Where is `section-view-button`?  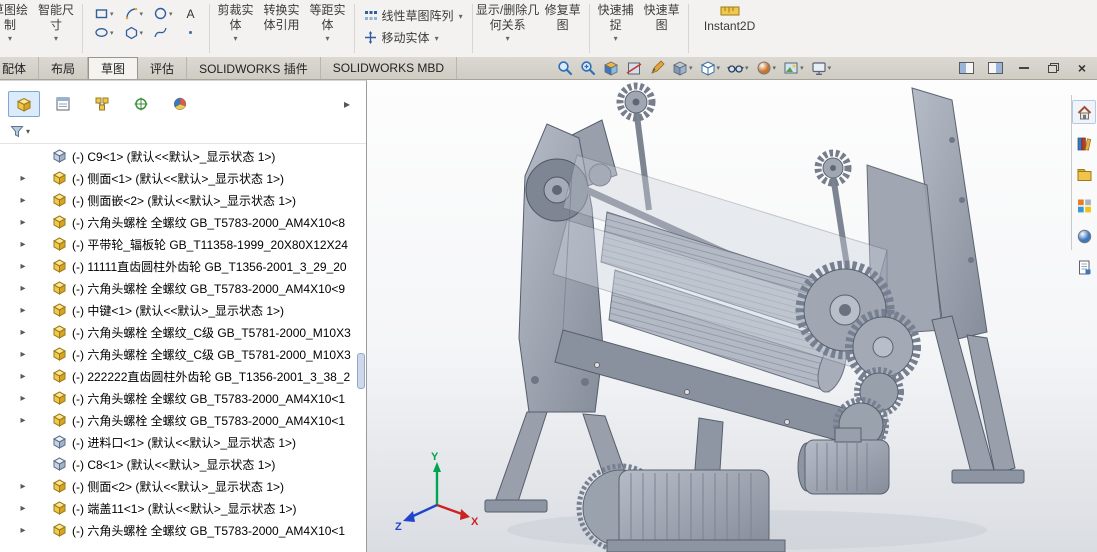 section-view-button is located at coordinates (634, 68).